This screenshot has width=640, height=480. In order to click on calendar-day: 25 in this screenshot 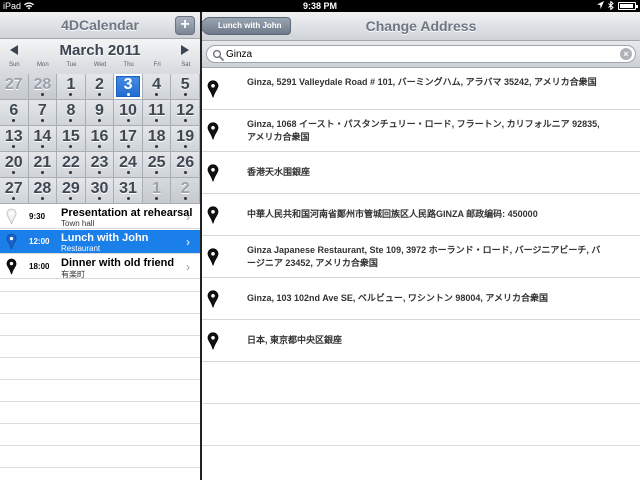, I will do `click(157, 165)`.